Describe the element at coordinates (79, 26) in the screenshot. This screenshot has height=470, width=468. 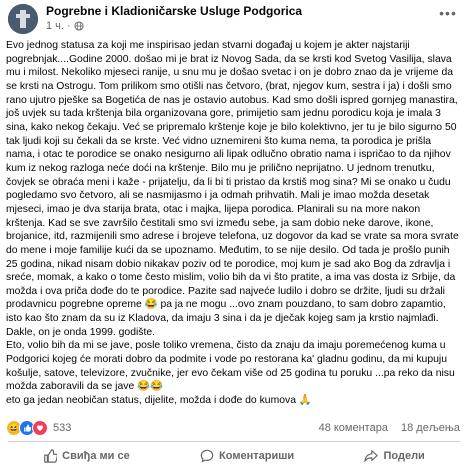
I see `globe-icon` at that location.